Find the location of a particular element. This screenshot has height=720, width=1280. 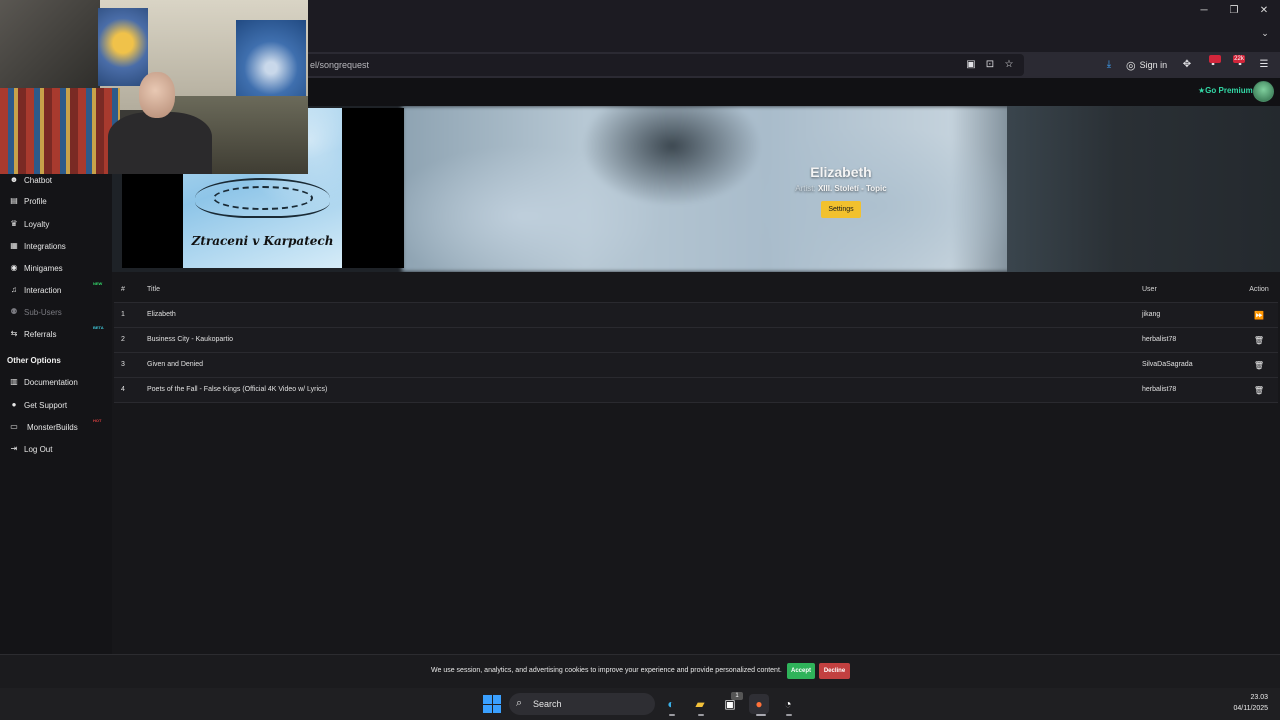

new-badge: NEW is located at coordinates (98, 283).